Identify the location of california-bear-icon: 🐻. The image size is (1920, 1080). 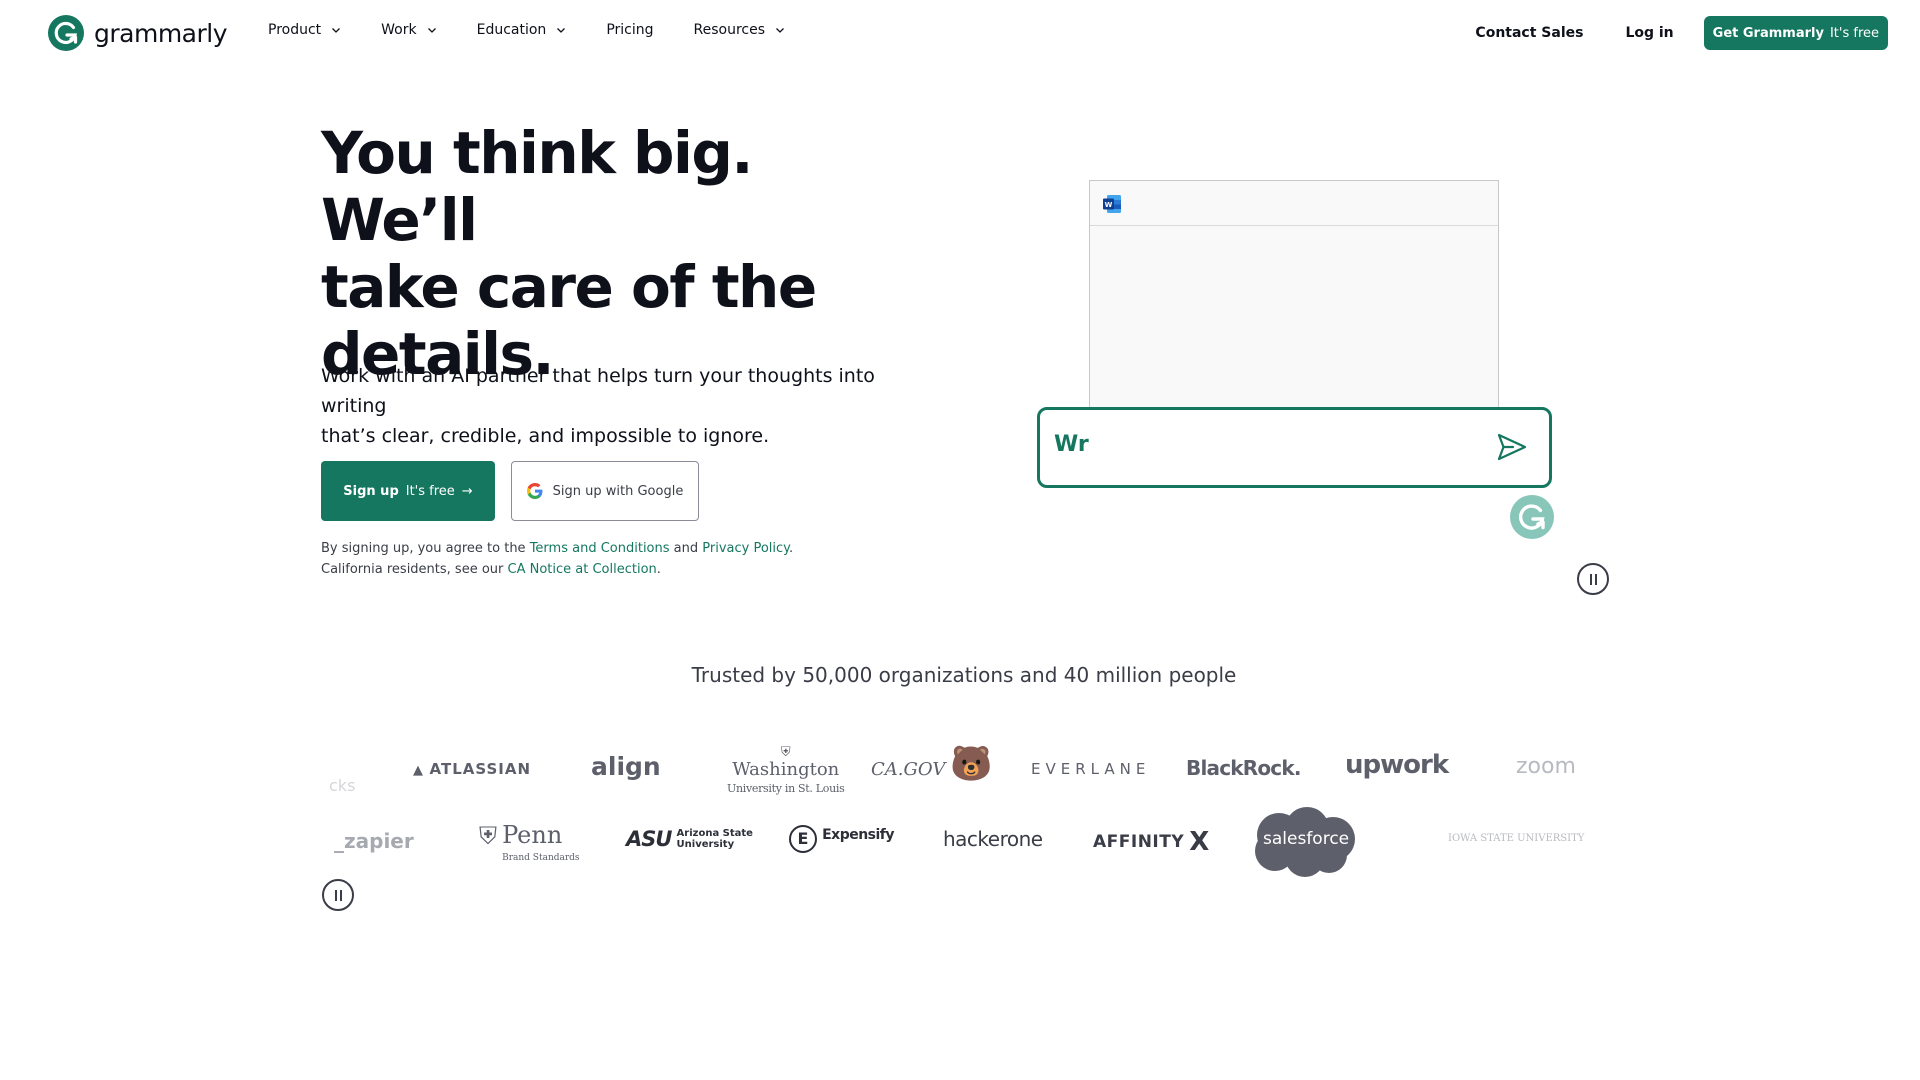
(971, 764).